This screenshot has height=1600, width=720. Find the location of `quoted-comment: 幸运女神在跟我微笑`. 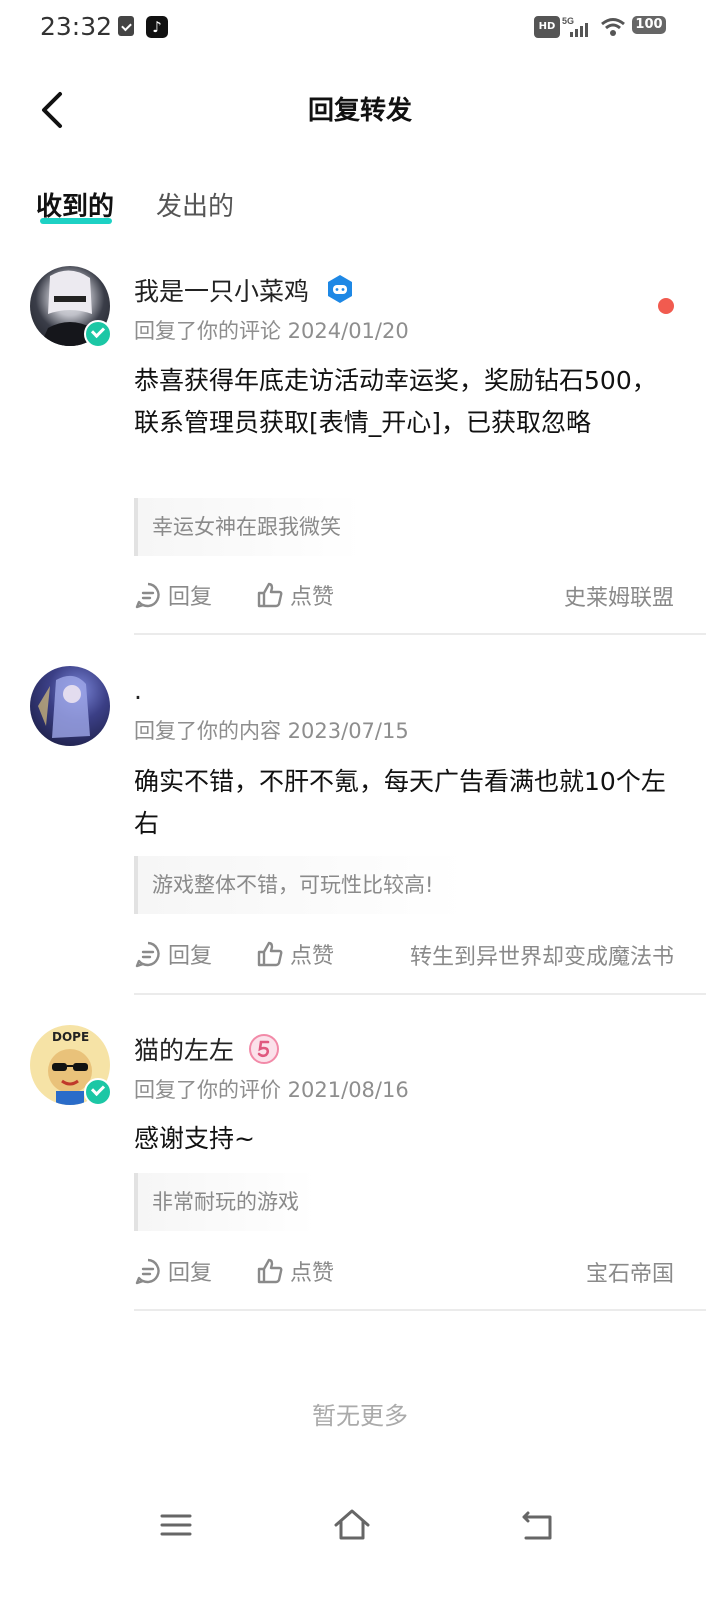

quoted-comment: 幸运女神在跟我微笑 is located at coordinates (248, 527).